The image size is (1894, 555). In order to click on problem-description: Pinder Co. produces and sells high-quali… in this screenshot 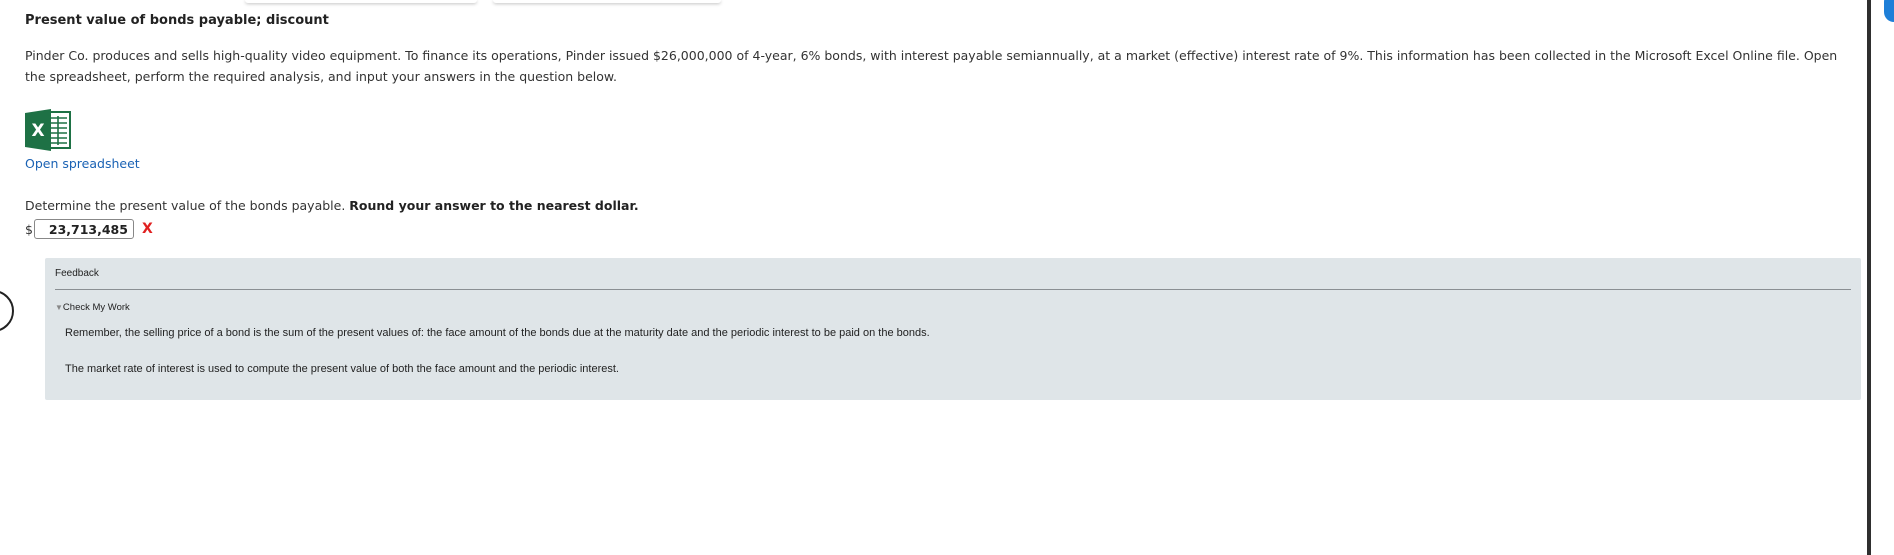, I will do `click(931, 66)`.